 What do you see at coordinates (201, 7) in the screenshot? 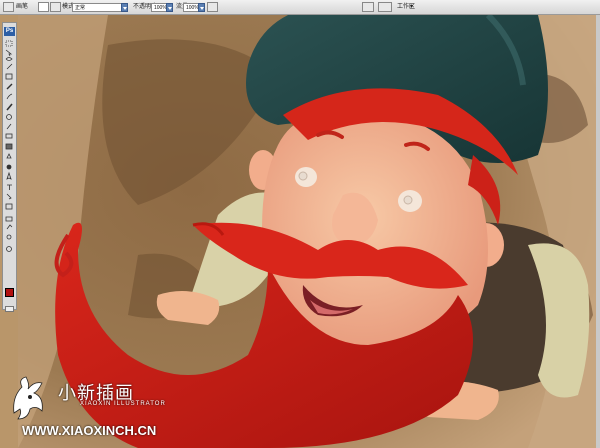
I see `flow-slider-arrow` at bounding box center [201, 7].